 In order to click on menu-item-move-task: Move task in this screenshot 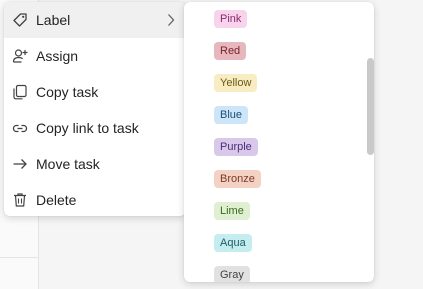, I will do `click(95, 164)`.